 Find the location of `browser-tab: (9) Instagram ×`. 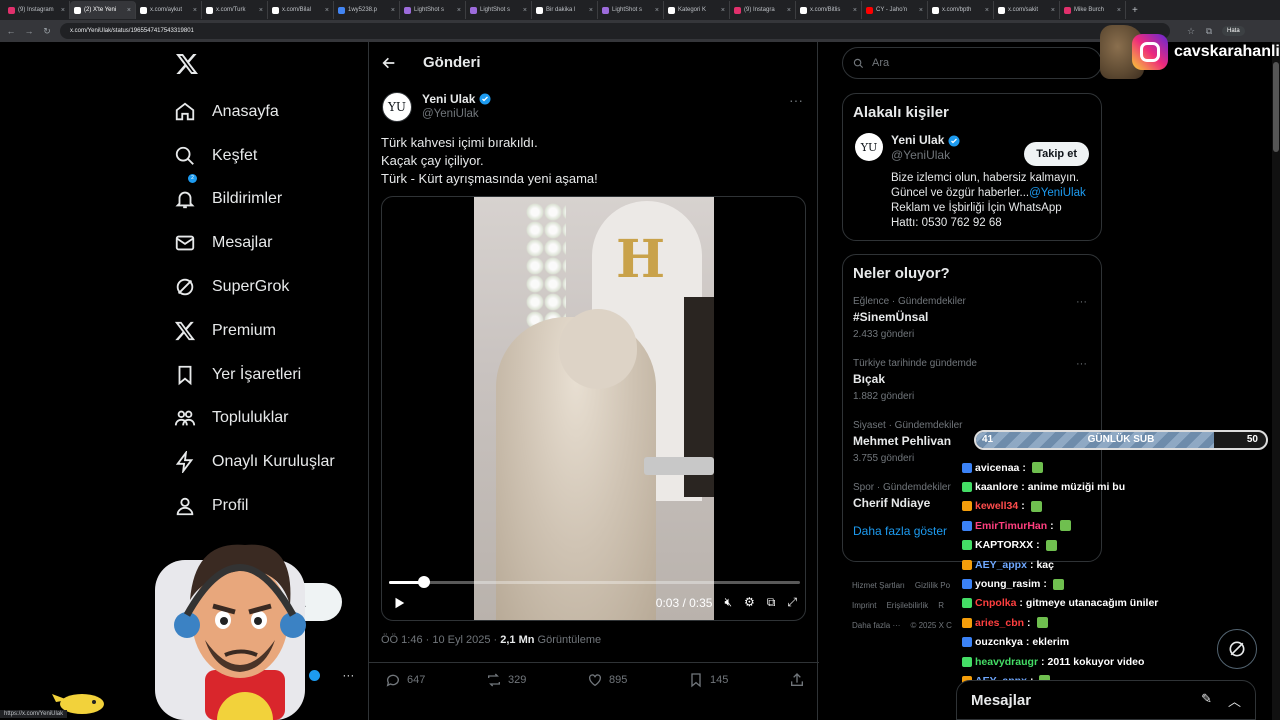

browser-tab: (9) Instagram × is located at coordinates (37, 10).